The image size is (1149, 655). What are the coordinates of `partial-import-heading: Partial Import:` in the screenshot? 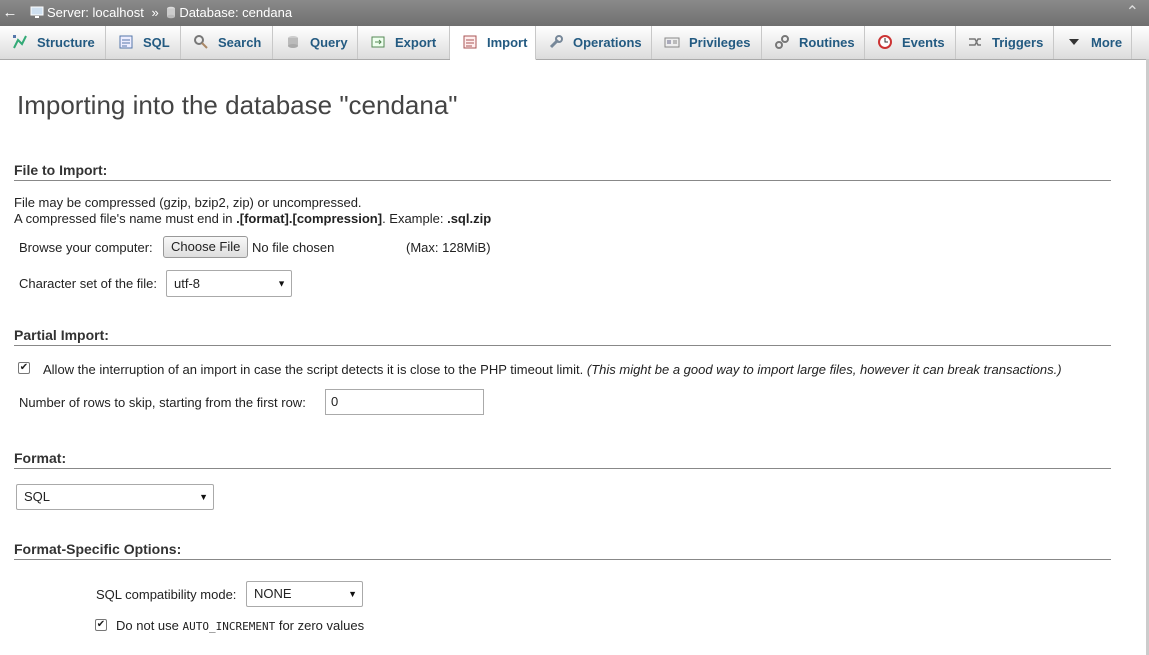 It's located at (562, 336).